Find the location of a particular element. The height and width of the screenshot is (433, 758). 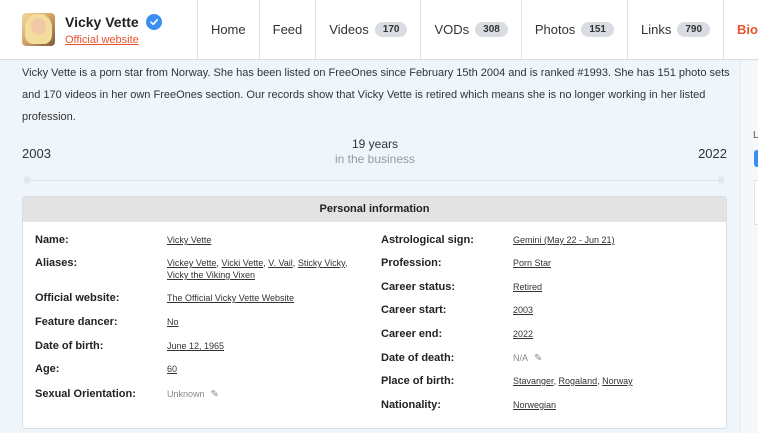

name-block: Vicky Vette Official website is located at coordinates (113, 29).